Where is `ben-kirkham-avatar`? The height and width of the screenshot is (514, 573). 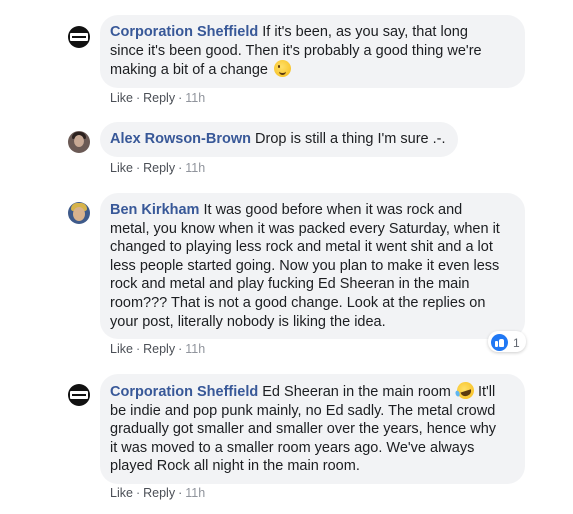
ben-kirkham-avatar is located at coordinates (79, 213).